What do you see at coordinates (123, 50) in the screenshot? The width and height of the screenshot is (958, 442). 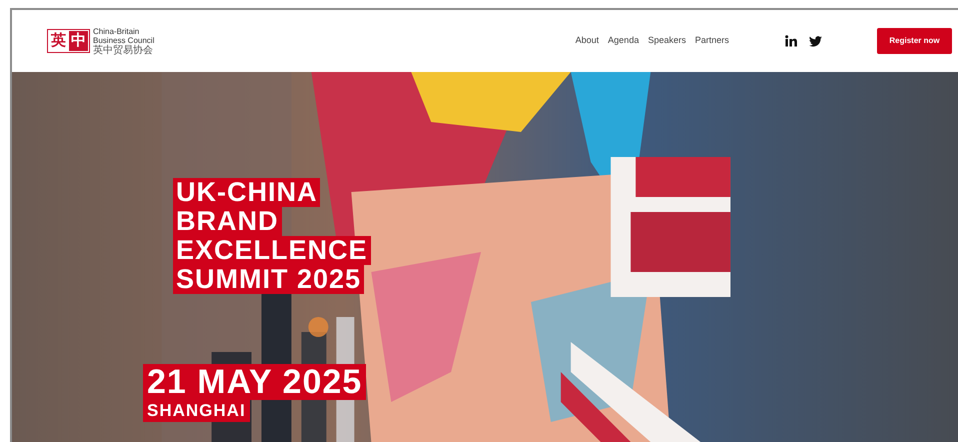 I see `logo-chinese-text: 英中贸易协会` at bounding box center [123, 50].